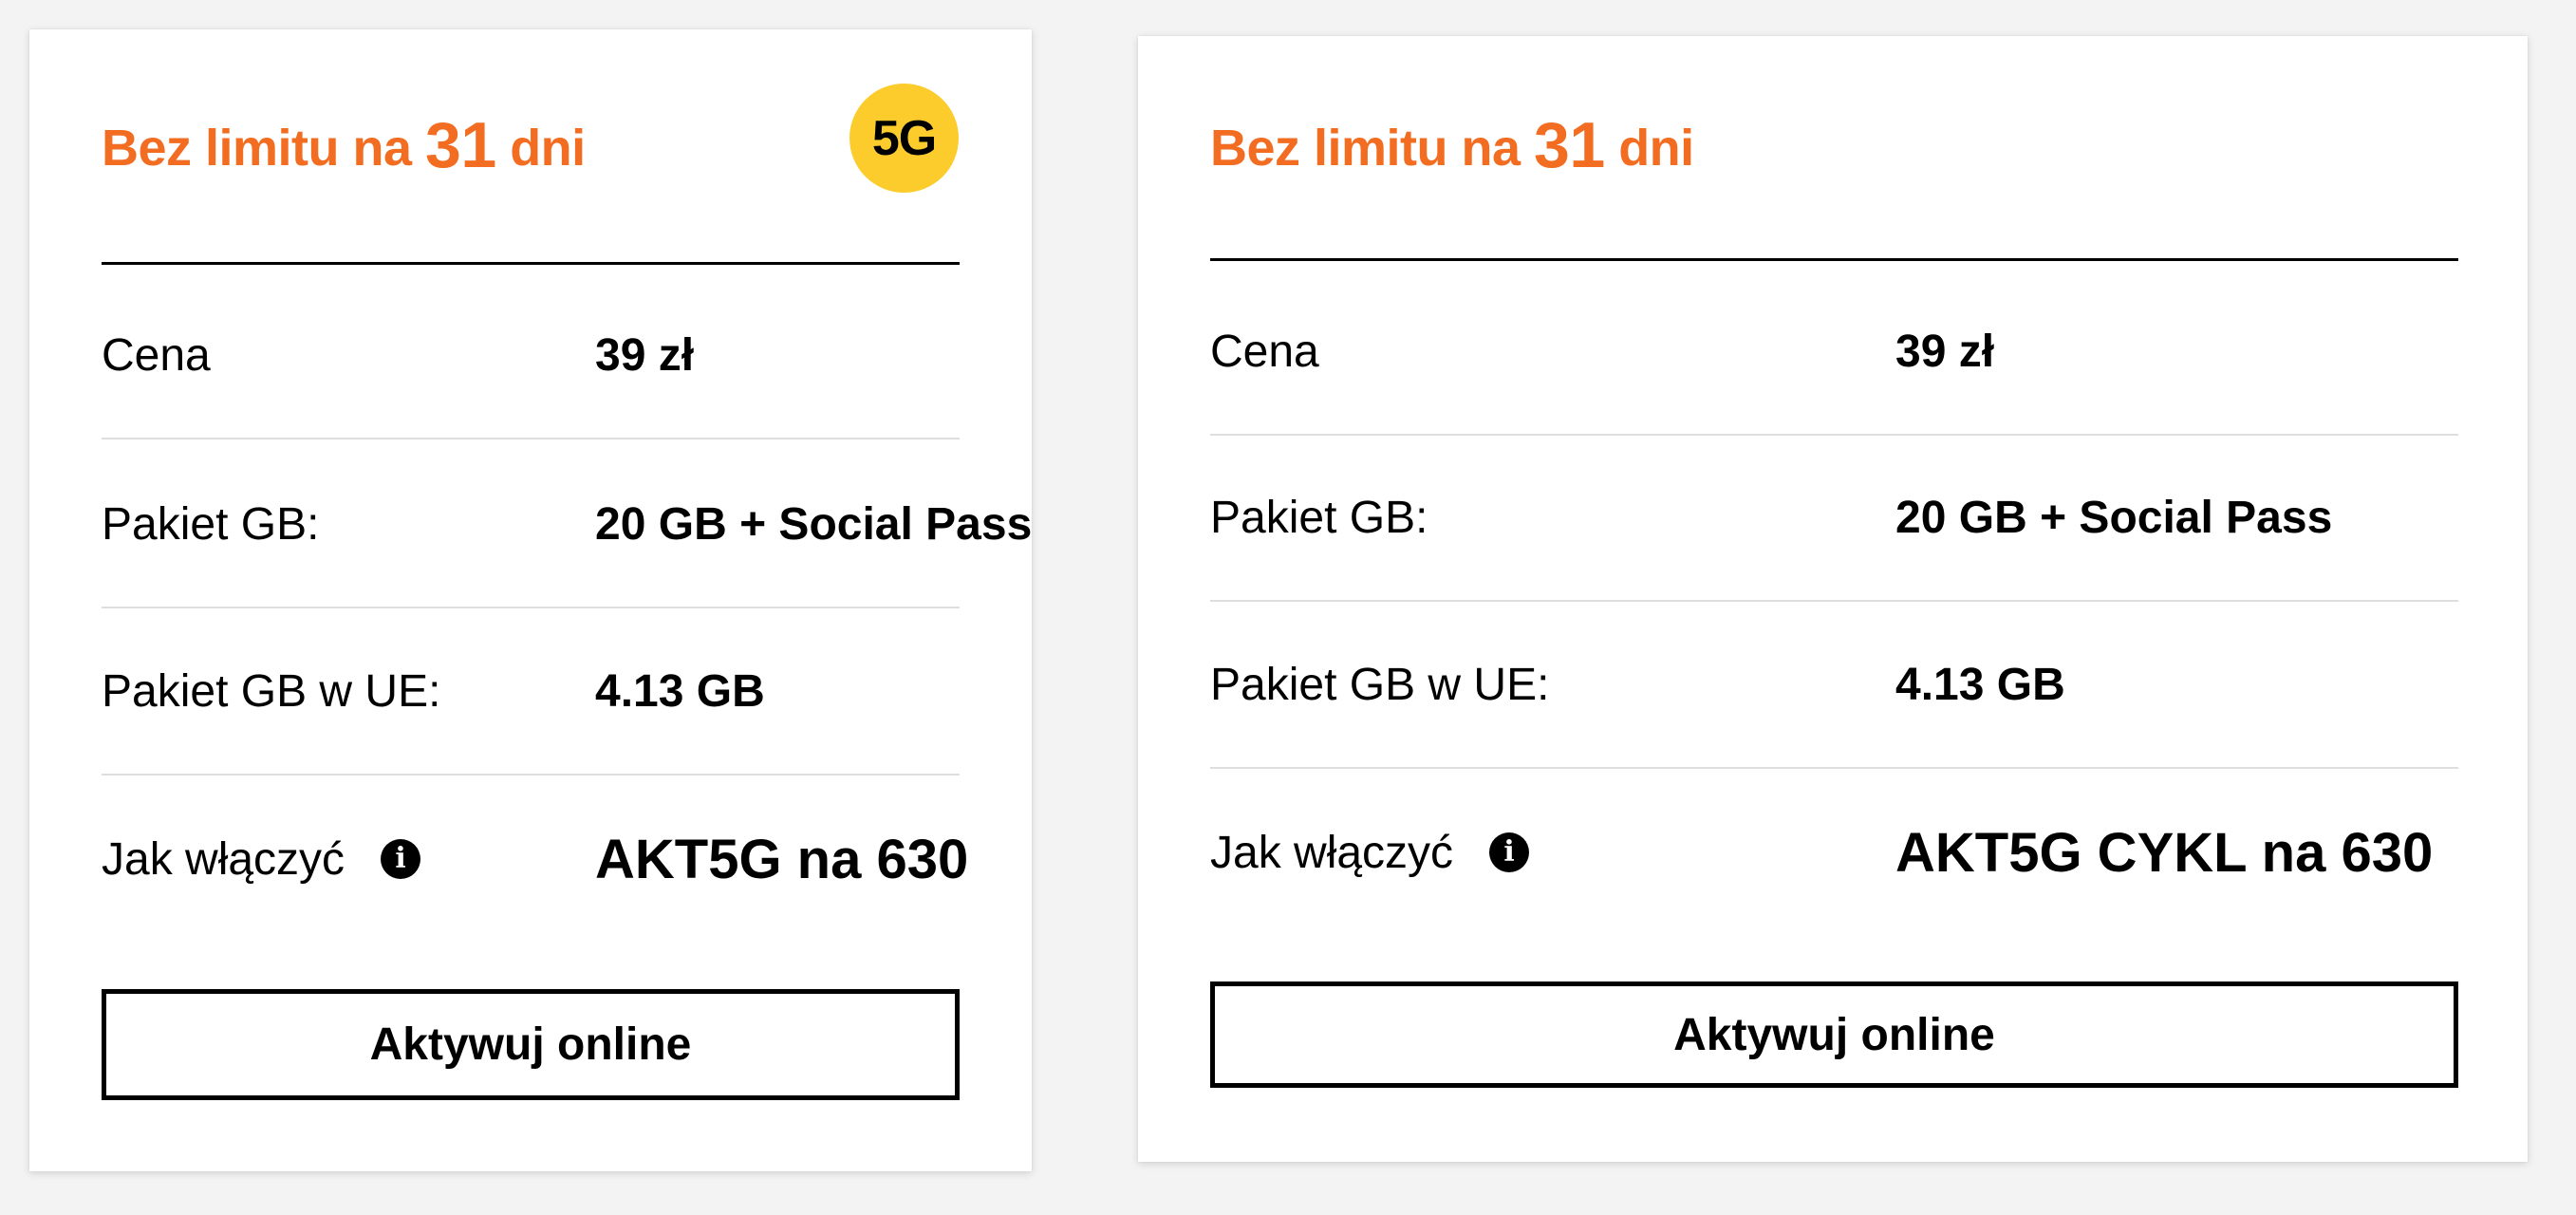 Image resolution: width=2576 pixels, height=1215 pixels. Describe the element at coordinates (535, 859) in the screenshot. I see `row-how-to-enable: Jak włączyć i AKT5G na 630` at that location.